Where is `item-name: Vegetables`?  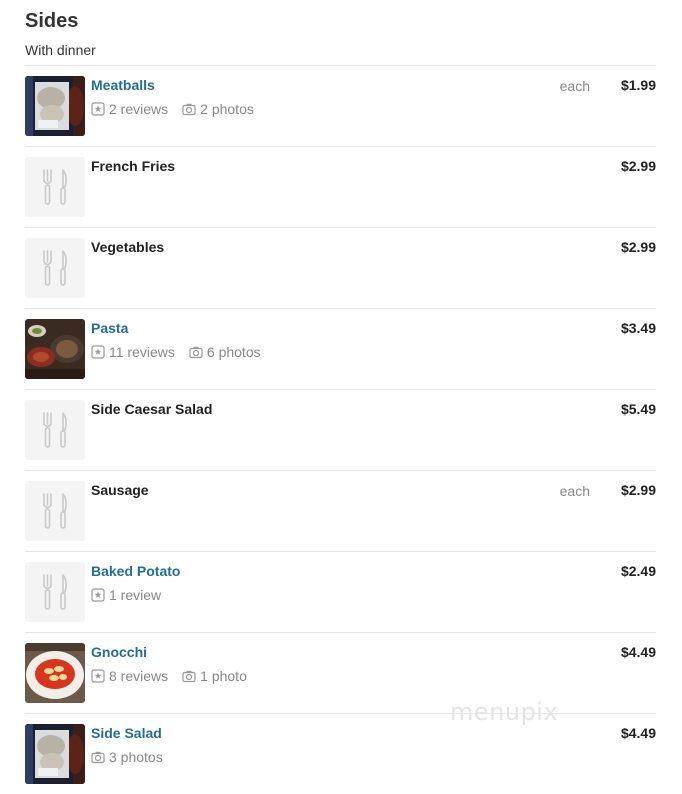
item-name: Vegetables is located at coordinates (128, 247).